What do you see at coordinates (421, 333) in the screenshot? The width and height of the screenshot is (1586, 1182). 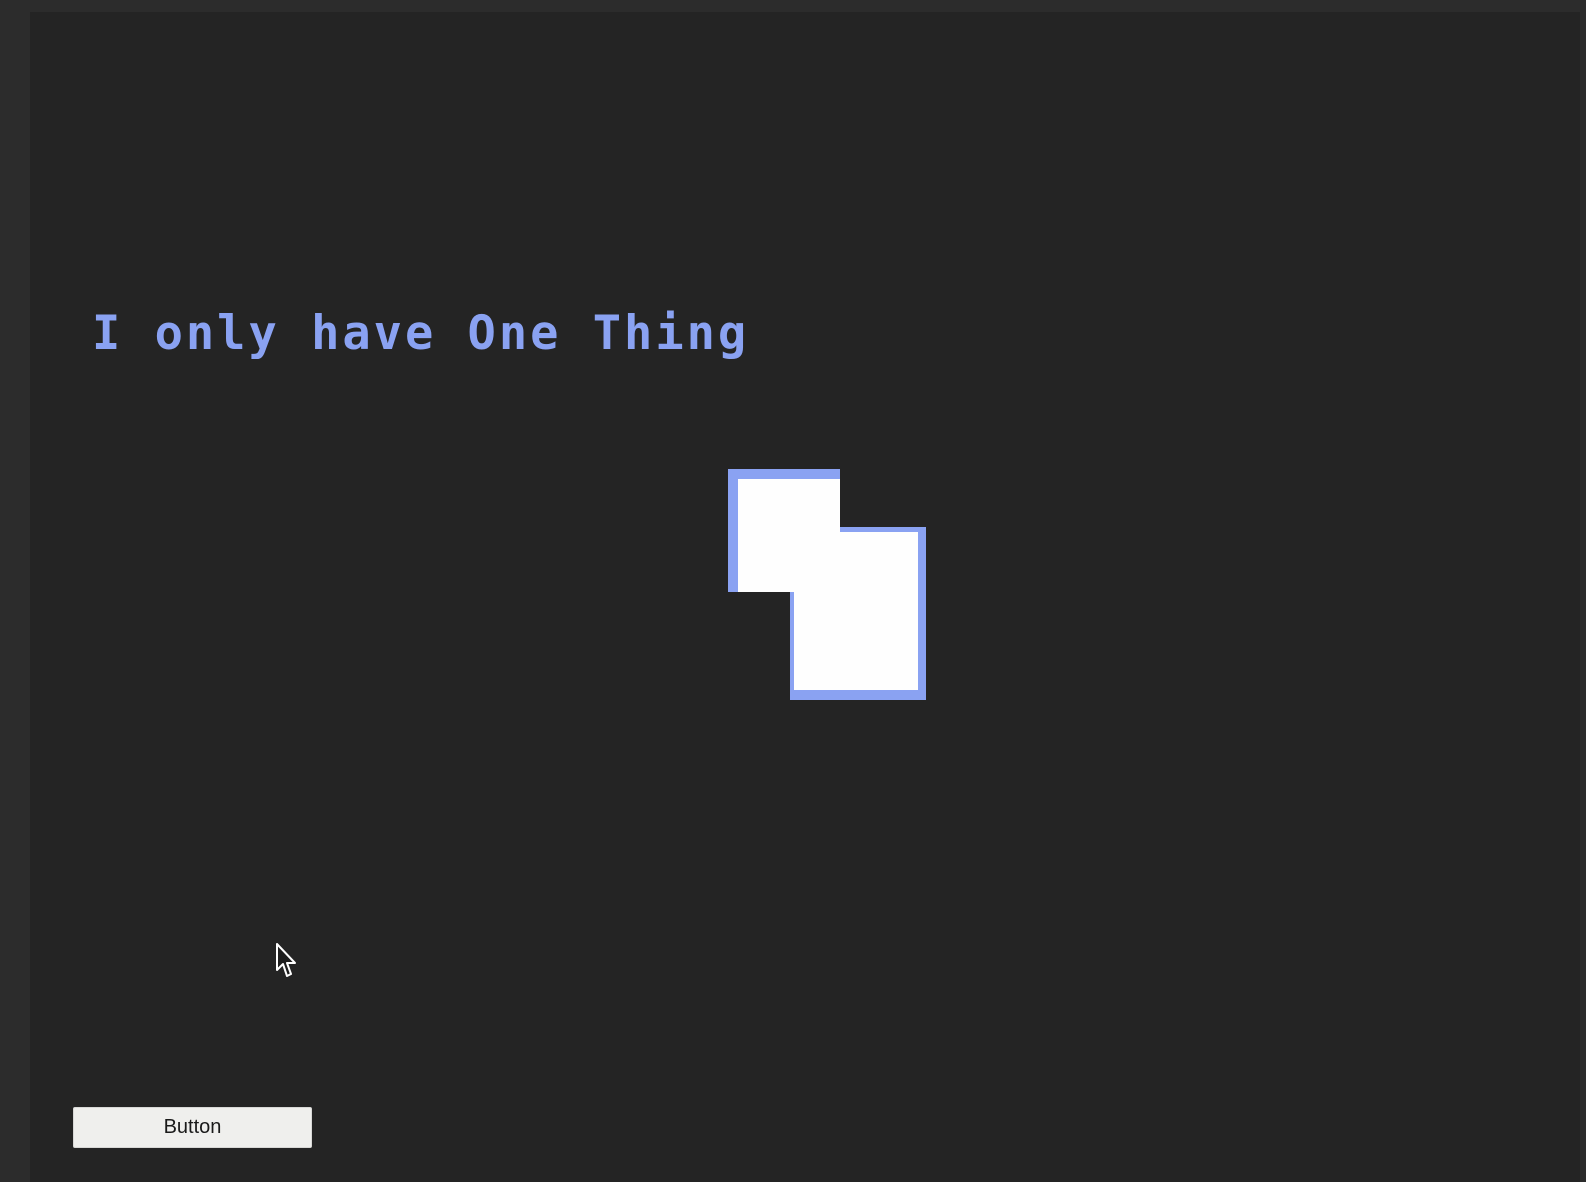 I see `game-title: I only have One Thing` at bounding box center [421, 333].